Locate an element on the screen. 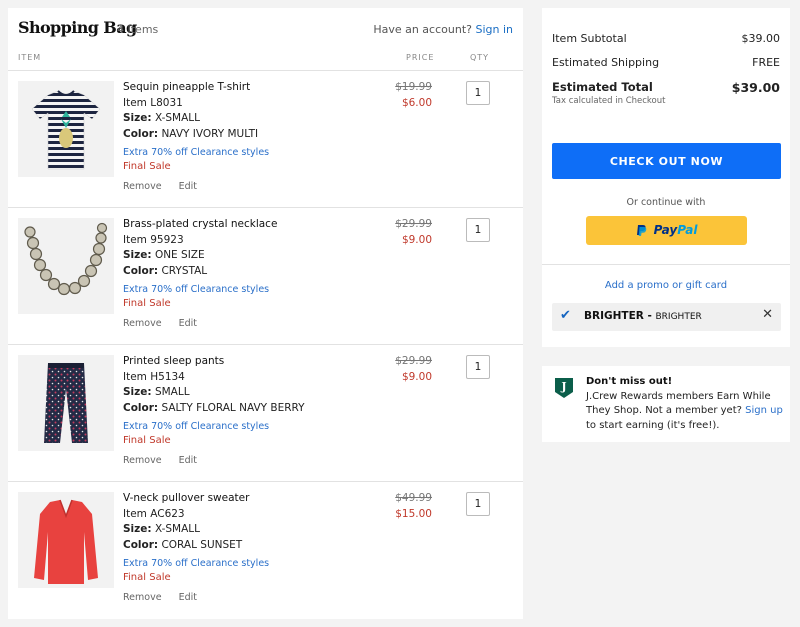 This screenshot has width=800, height=627. paypal-label-pal: Pal is located at coordinates (687, 230).